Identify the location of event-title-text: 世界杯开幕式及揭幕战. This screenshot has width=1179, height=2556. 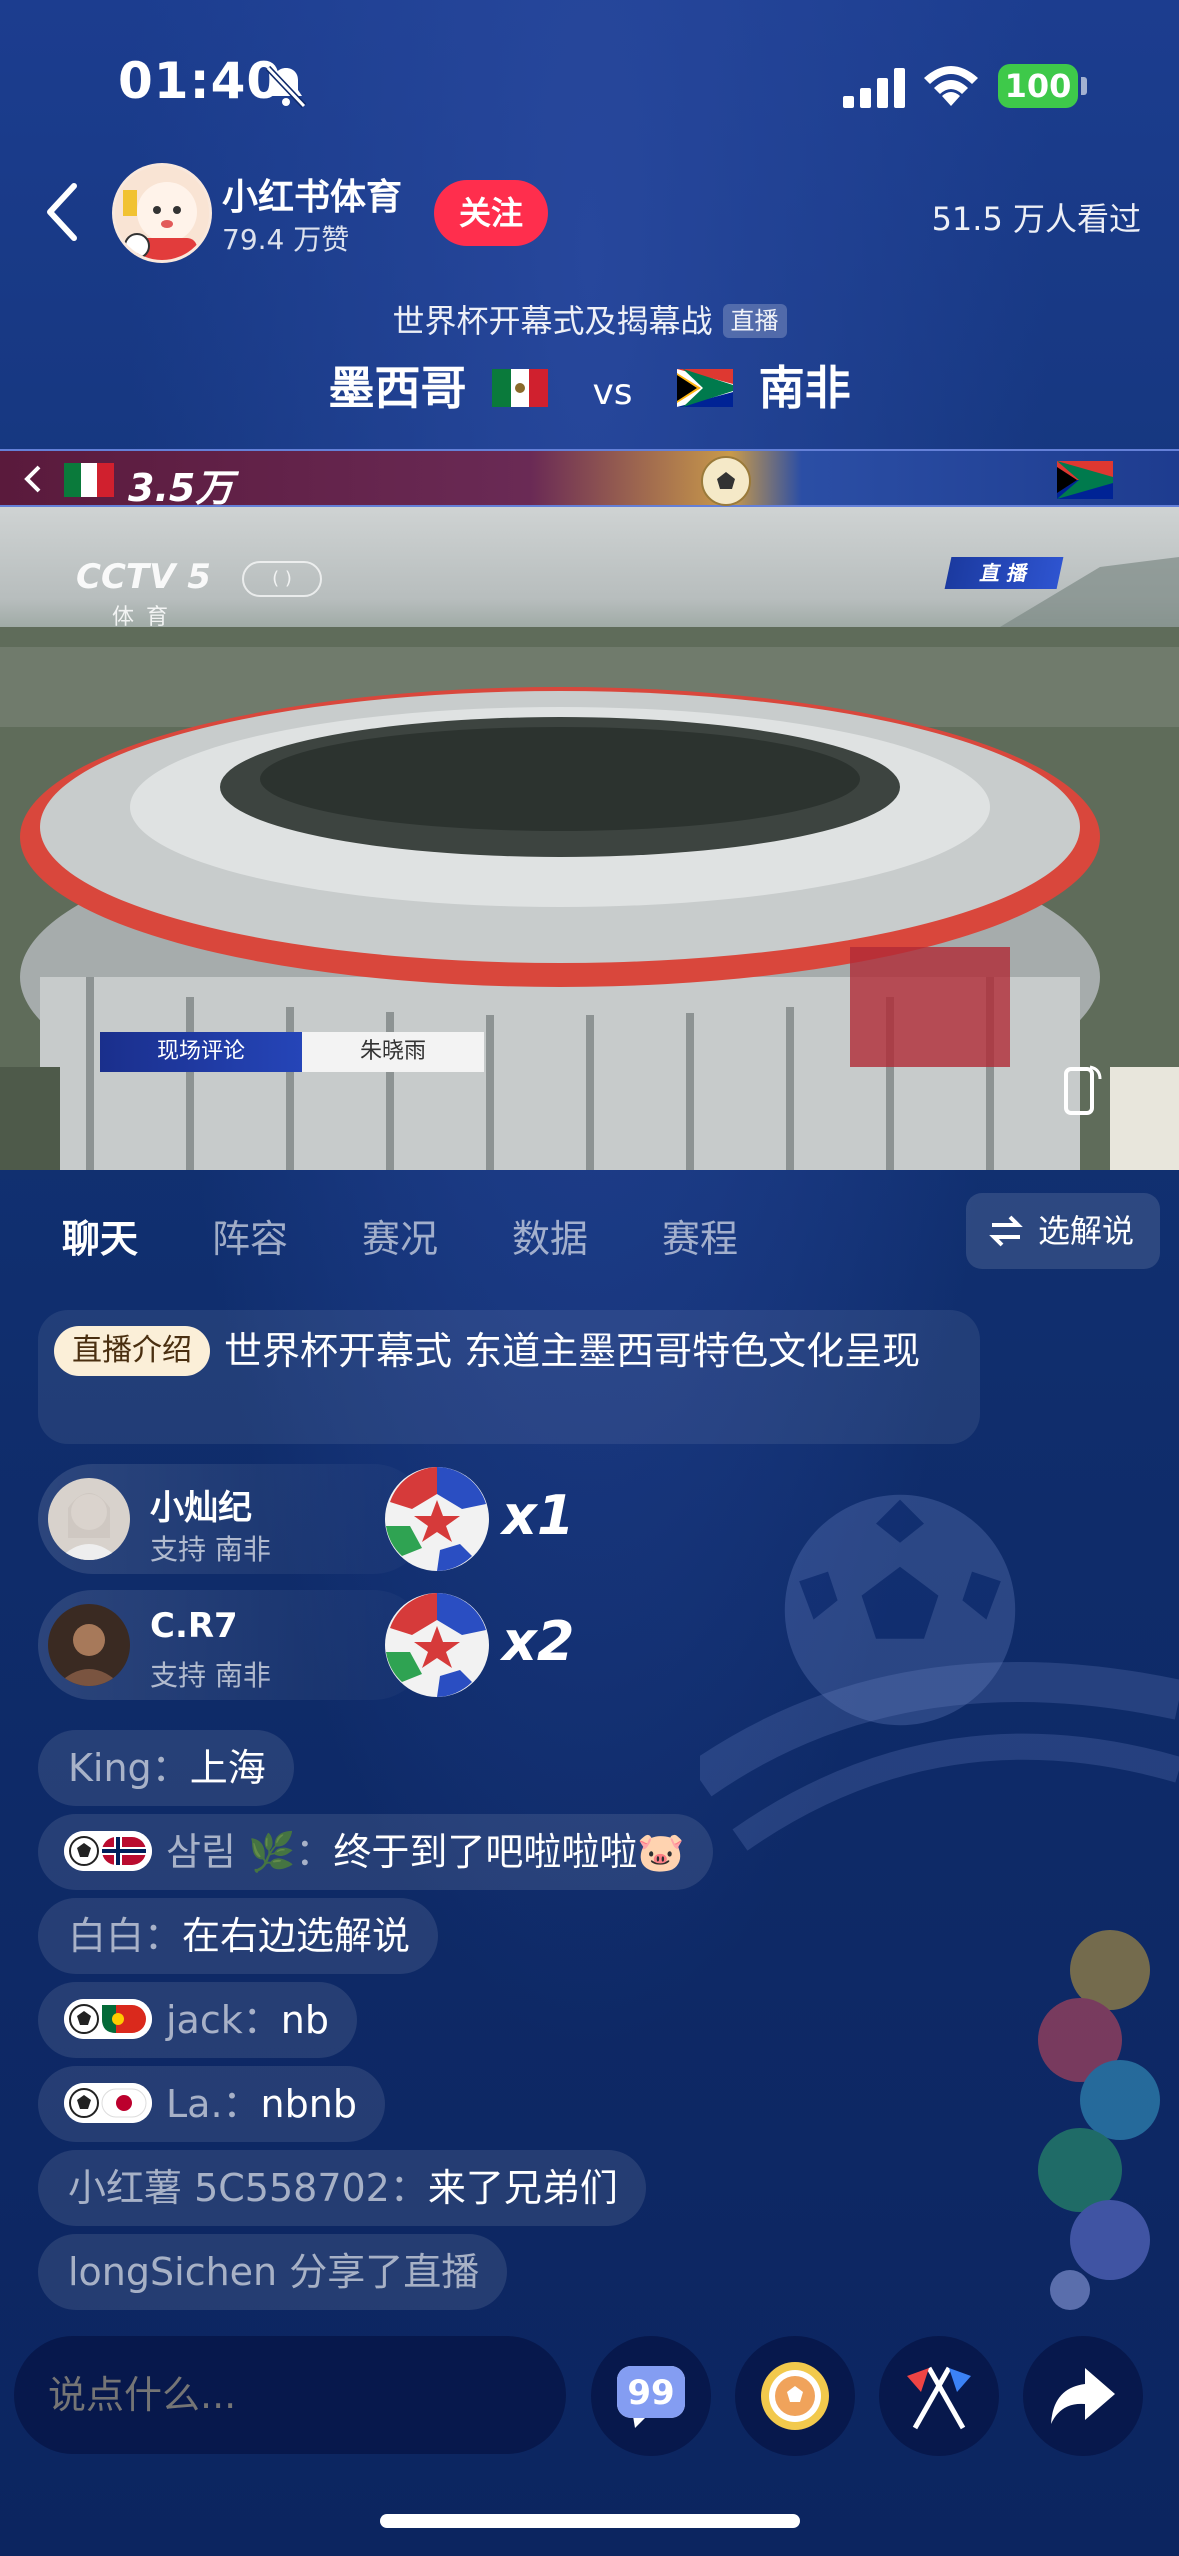
(552, 321).